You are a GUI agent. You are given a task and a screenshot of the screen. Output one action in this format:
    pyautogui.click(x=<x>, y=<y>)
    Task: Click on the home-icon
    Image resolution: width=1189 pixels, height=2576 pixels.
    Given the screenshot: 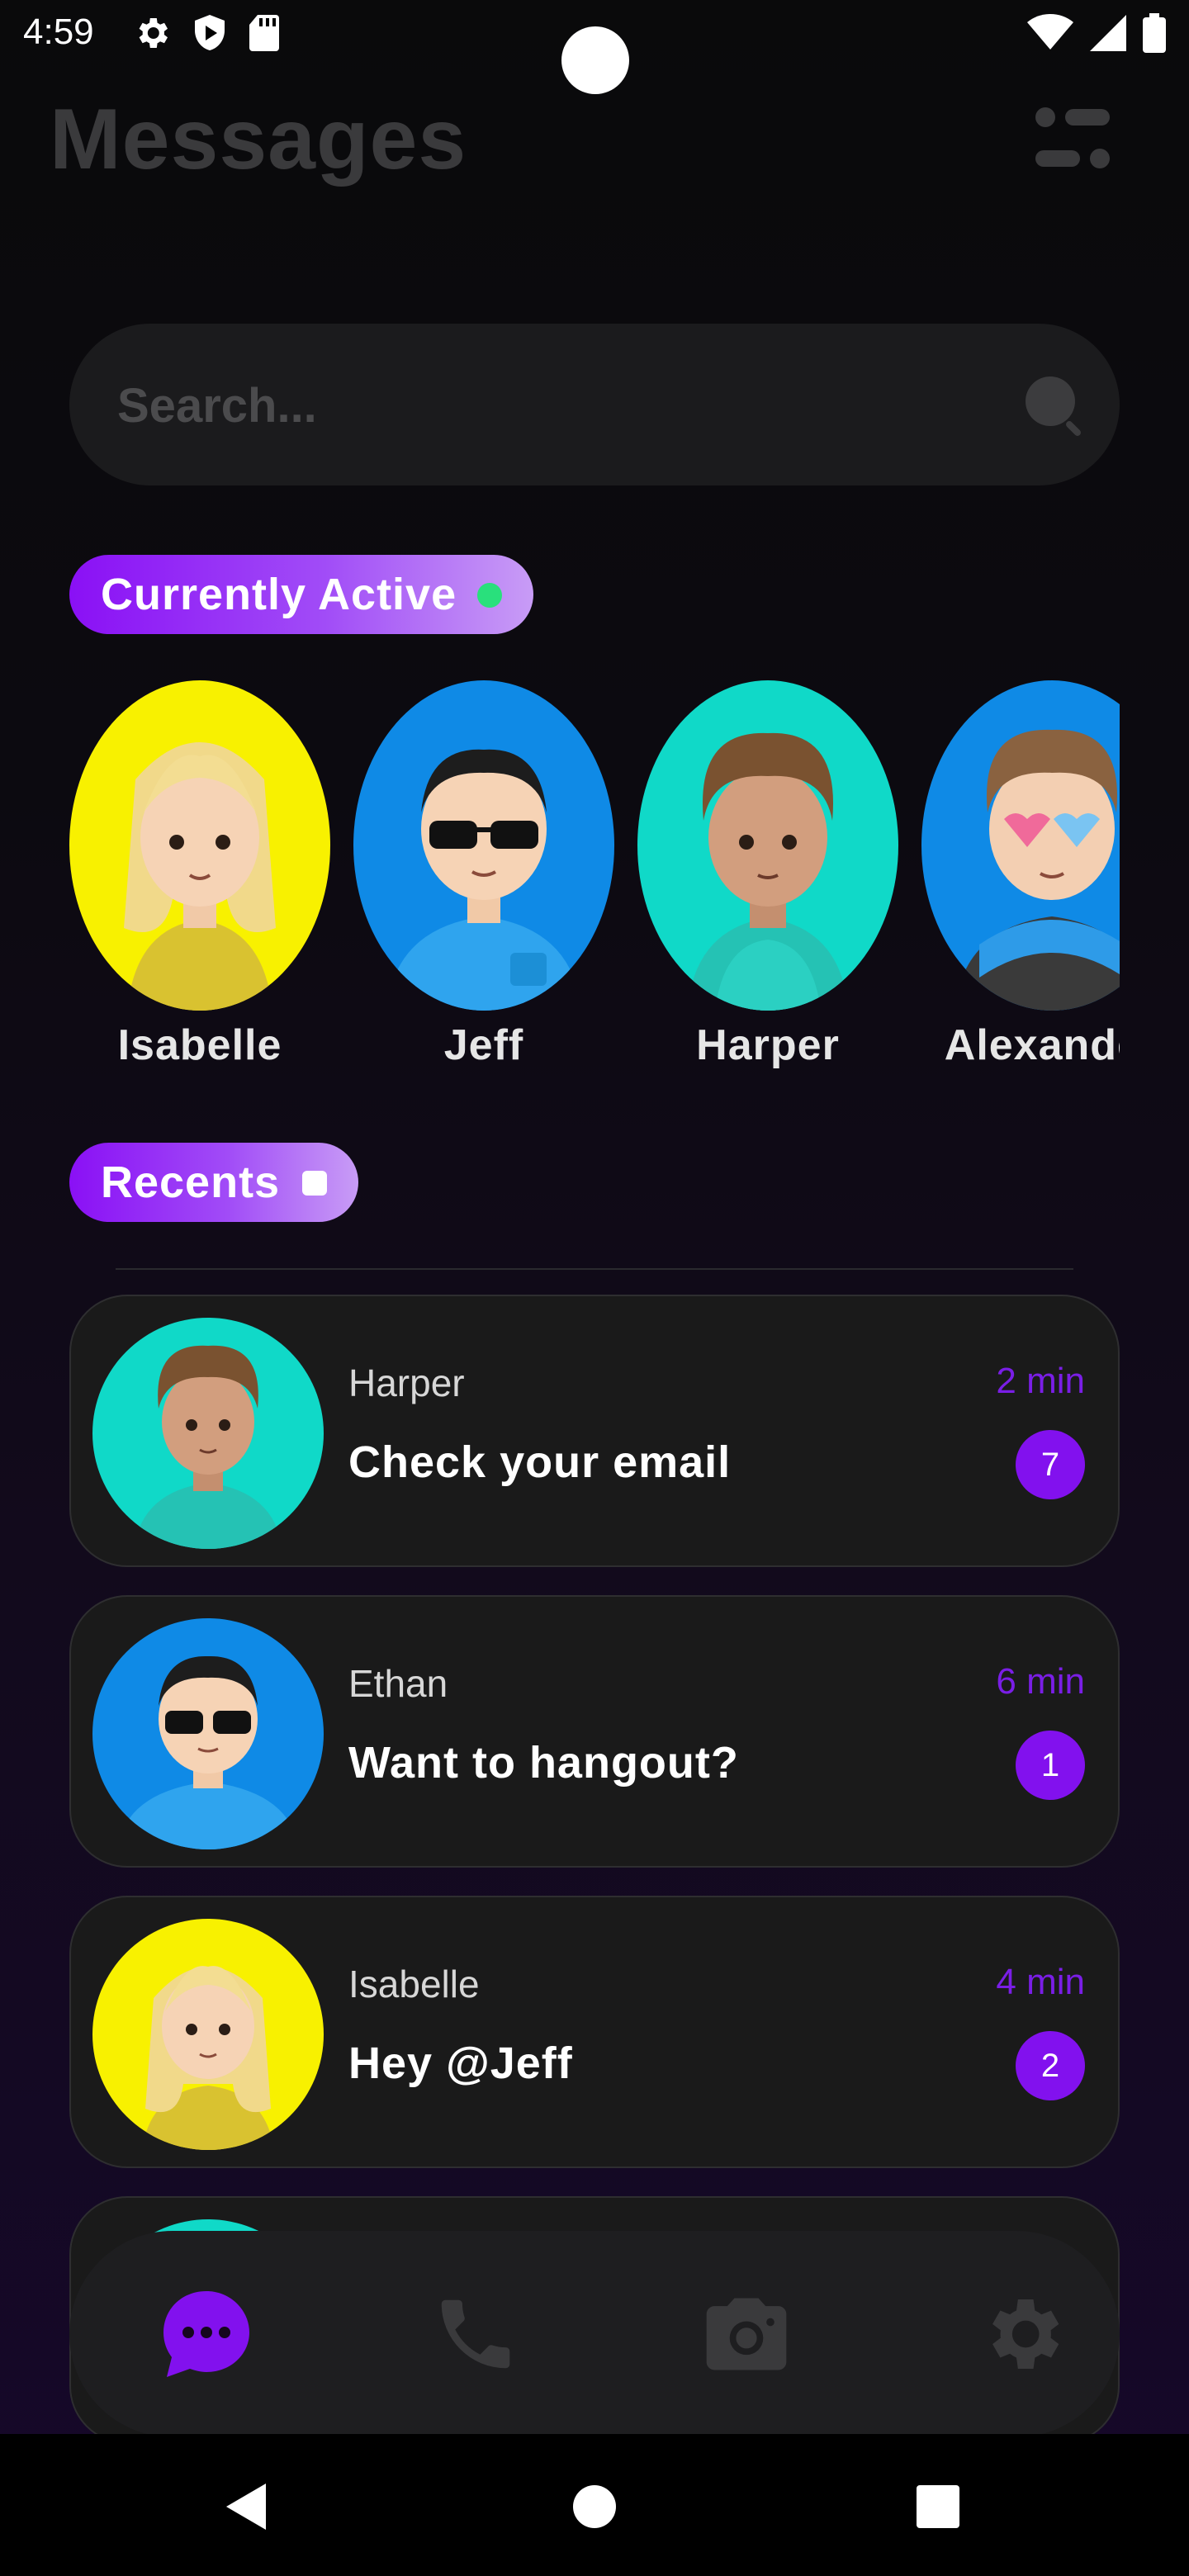 What is the action you would take?
    pyautogui.click(x=594, y=2507)
    